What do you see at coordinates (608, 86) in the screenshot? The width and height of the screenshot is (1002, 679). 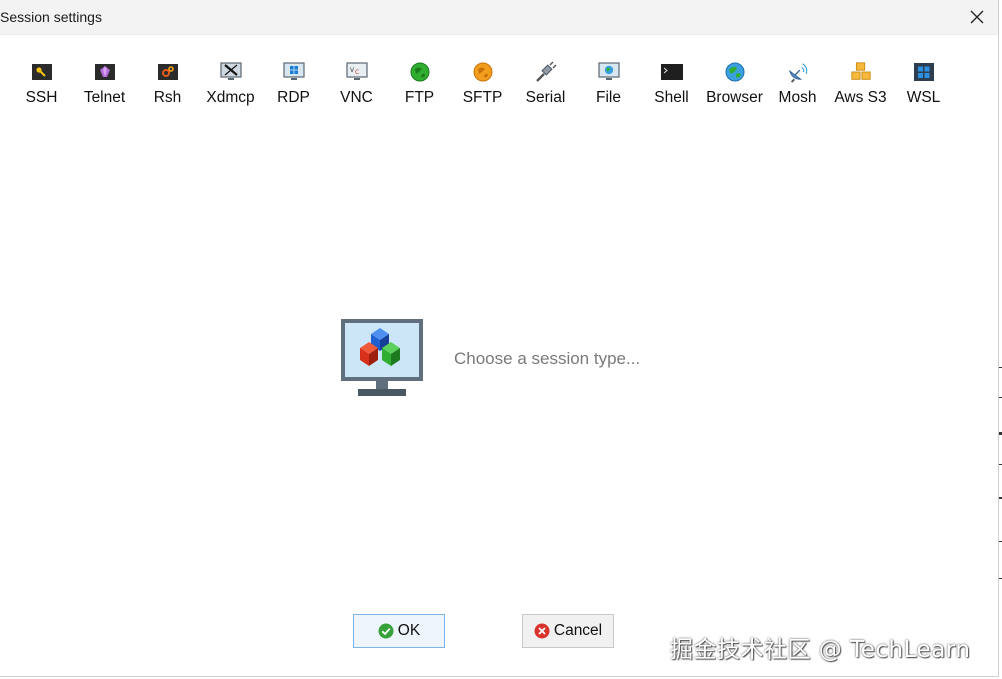 I see `session-type-file: File` at bounding box center [608, 86].